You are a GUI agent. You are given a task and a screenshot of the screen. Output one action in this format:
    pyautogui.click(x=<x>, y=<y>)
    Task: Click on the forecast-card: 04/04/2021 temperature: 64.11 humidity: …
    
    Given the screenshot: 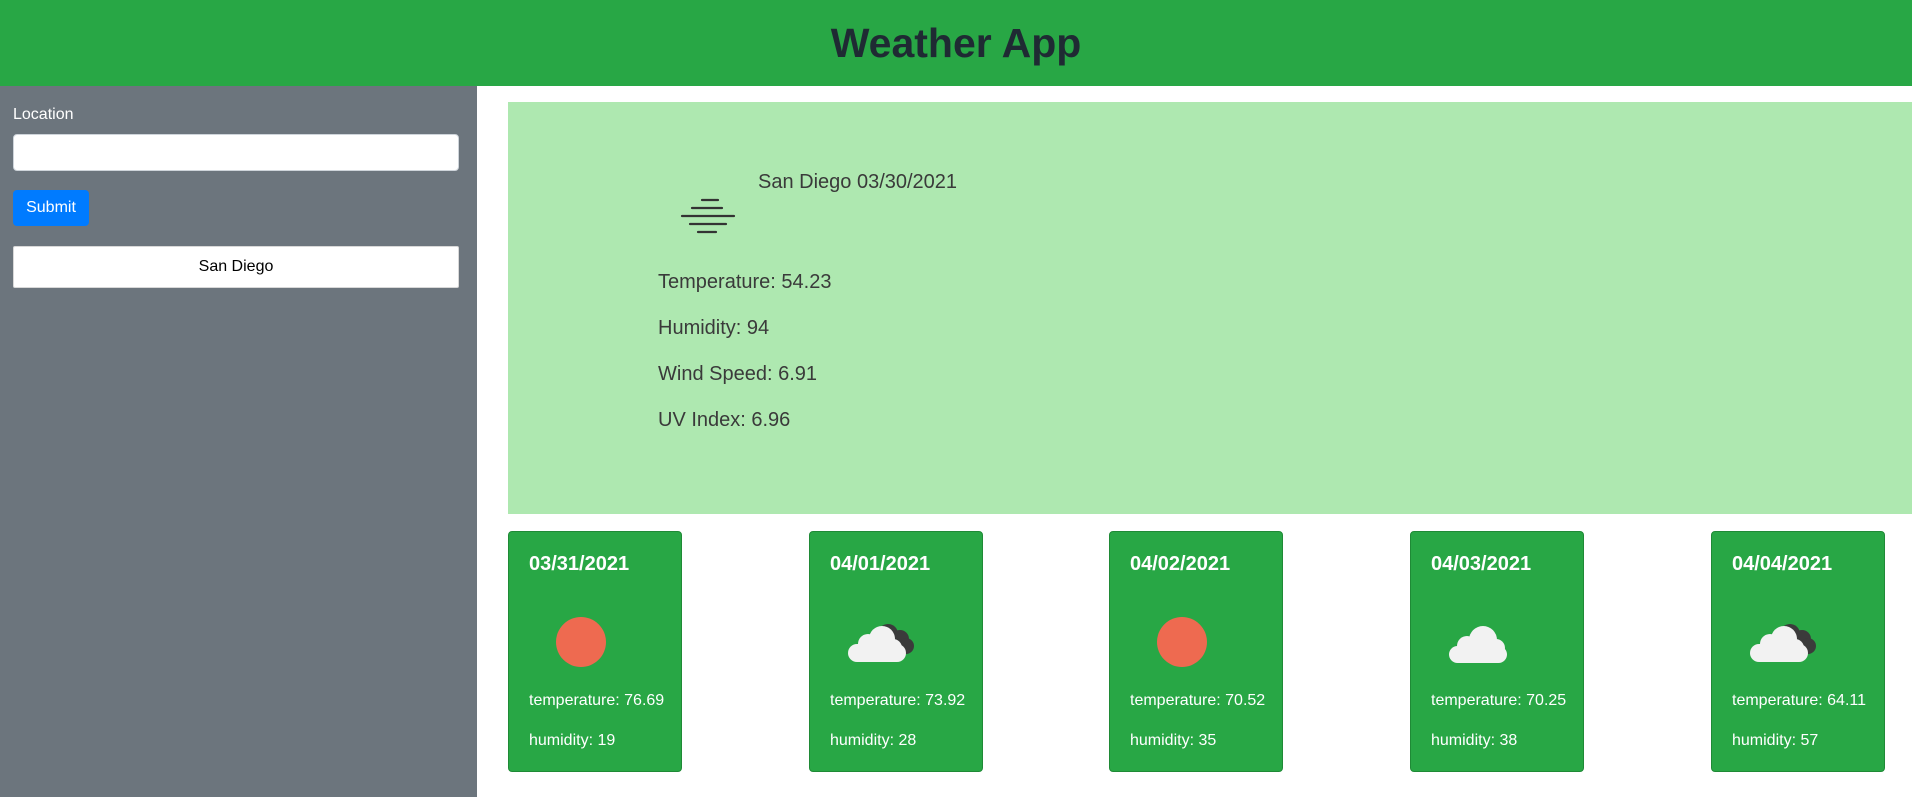 What is the action you would take?
    pyautogui.click(x=1798, y=651)
    